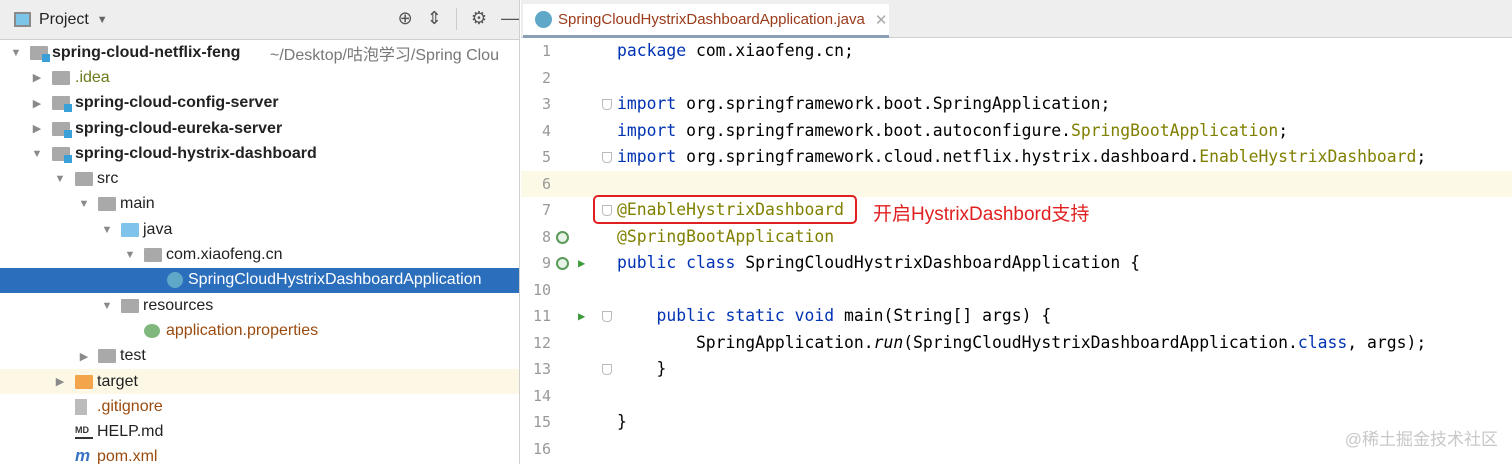 The height and width of the screenshot is (464, 1512). Describe the element at coordinates (1100, 342) in the screenshot. I see `code-token: (SpringCloudHystrixDashboardApplication.` at that location.